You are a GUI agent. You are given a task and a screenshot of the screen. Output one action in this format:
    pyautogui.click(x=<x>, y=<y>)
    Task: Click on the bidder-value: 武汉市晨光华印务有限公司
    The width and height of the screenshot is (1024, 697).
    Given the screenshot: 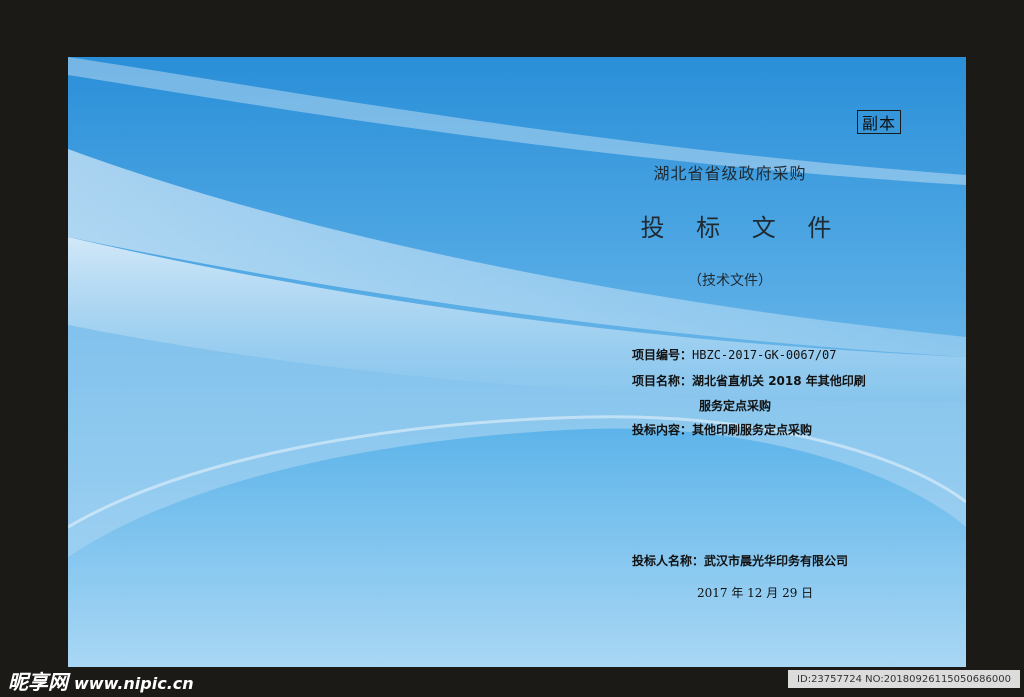 What is the action you would take?
    pyautogui.click(x=776, y=561)
    